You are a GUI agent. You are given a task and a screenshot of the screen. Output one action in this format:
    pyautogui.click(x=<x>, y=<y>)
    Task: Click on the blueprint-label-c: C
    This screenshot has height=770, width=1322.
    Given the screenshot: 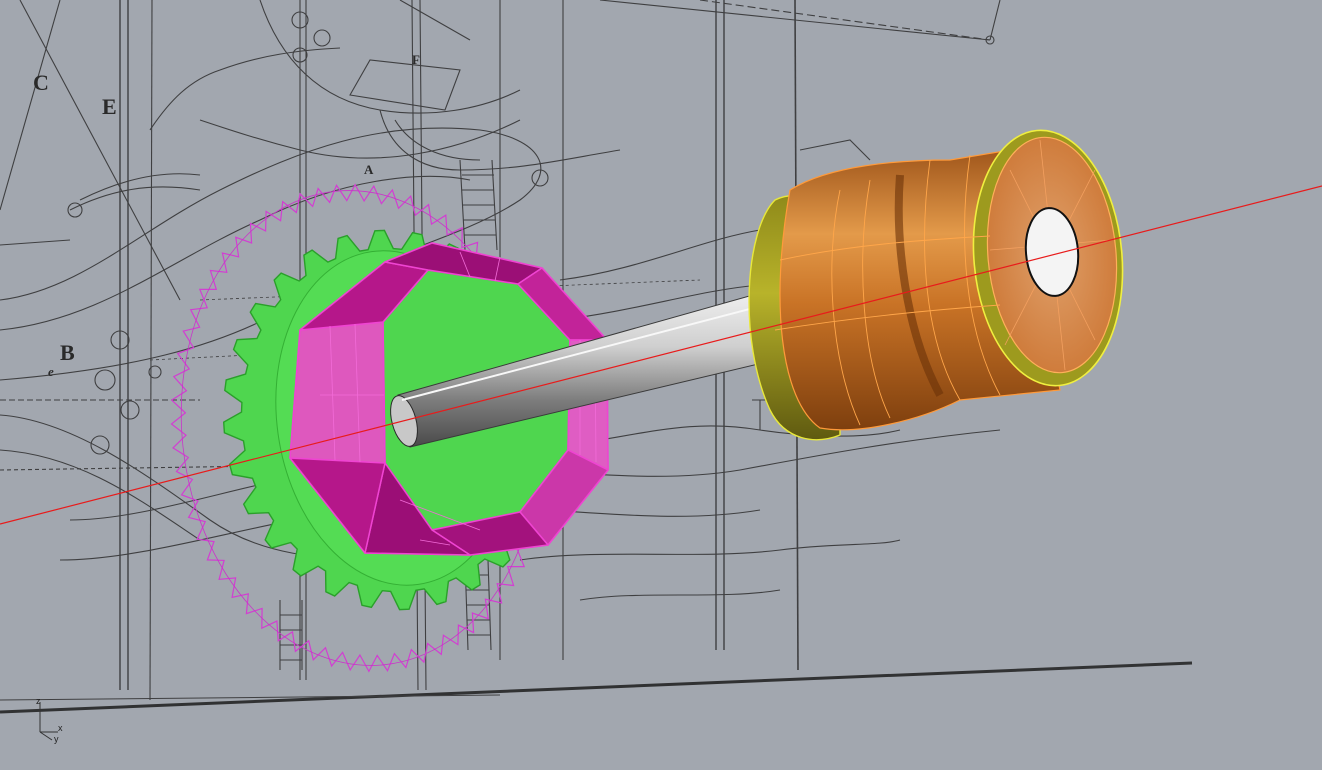 What is the action you would take?
    pyautogui.click(x=41, y=82)
    